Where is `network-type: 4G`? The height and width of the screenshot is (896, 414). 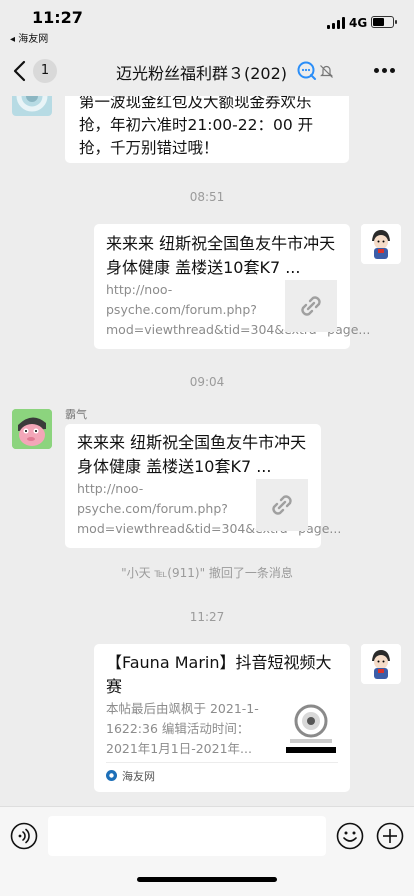 network-type: 4G is located at coordinates (358, 23).